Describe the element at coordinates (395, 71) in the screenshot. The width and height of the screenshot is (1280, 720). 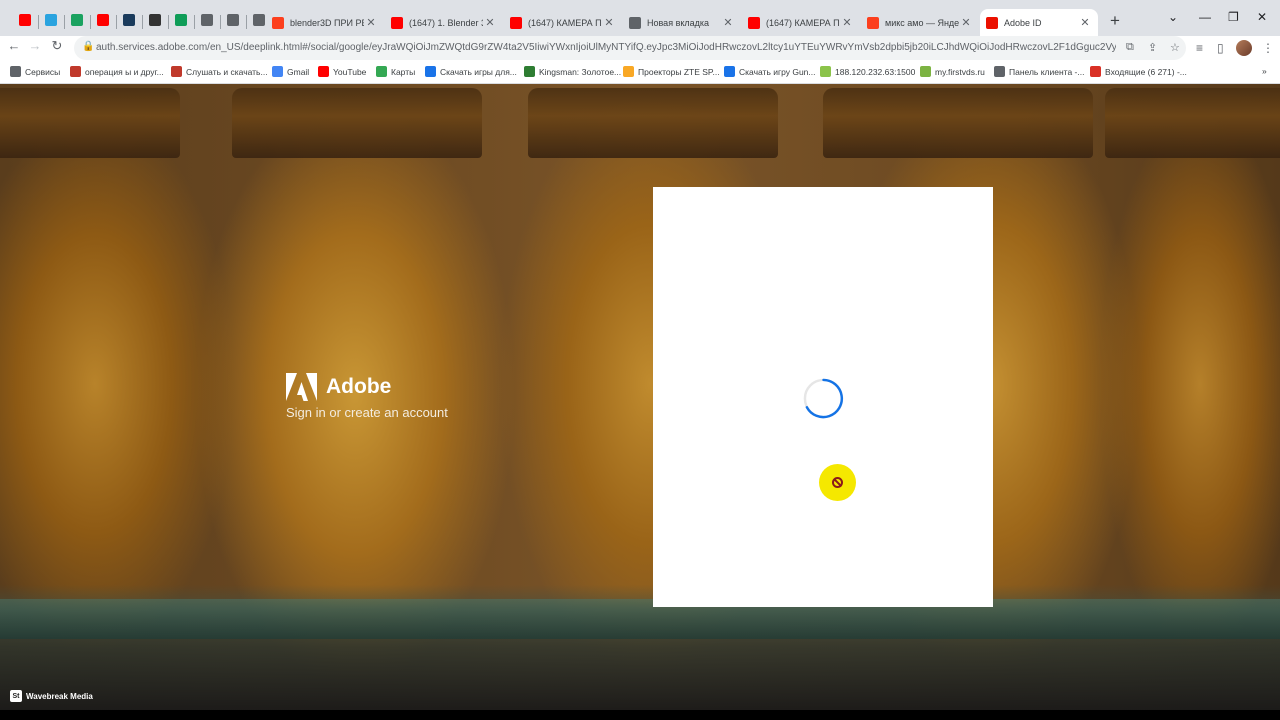
I see `bookmark-item: Карты` at that location.